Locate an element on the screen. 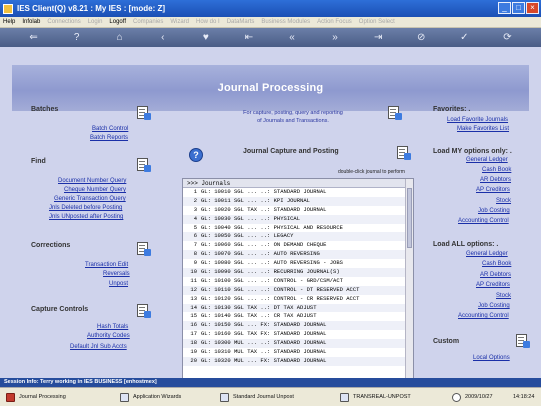  link-all-accounting-control: Accounting Control is located at coordinates (483, 316).